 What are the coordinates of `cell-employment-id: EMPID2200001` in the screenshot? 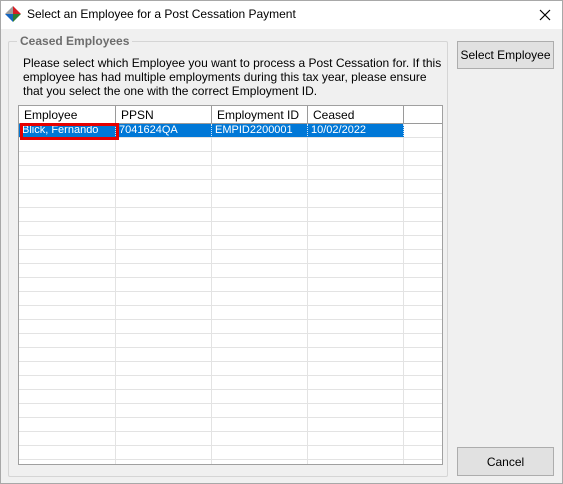 It's located at (260, 131).